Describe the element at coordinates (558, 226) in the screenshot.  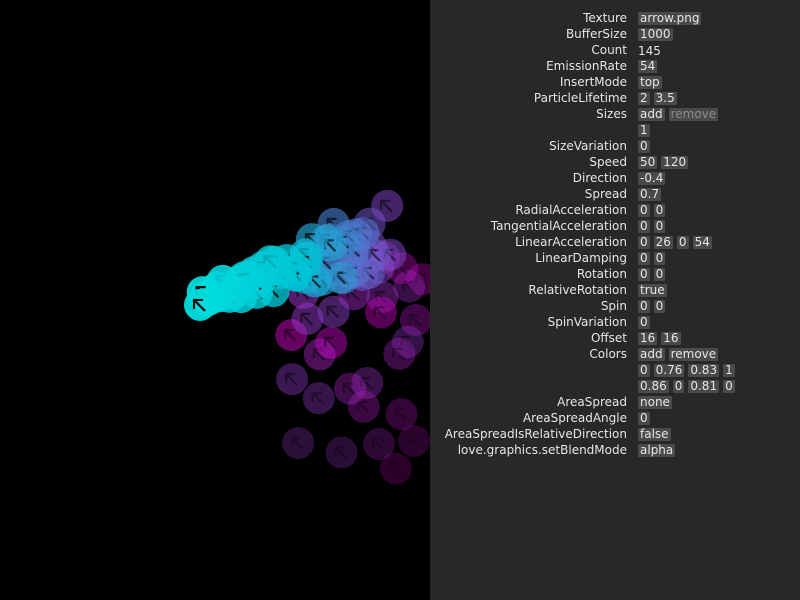
I see `setting-label: TangentialAcceleration` at that location.